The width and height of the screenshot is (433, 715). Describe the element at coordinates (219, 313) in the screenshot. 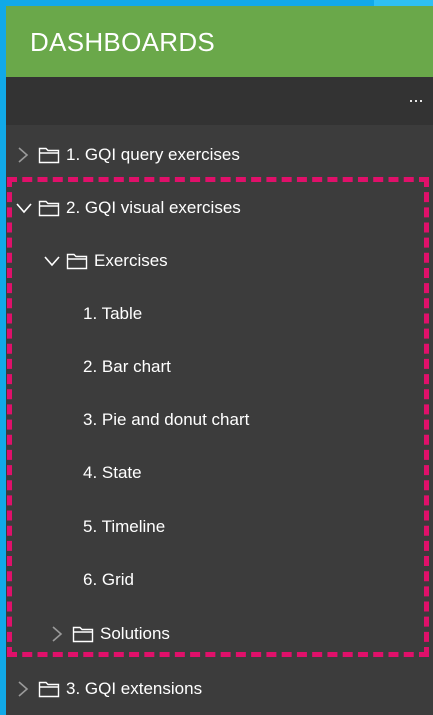

I see `tree-item-table: 1. Table` at that location.